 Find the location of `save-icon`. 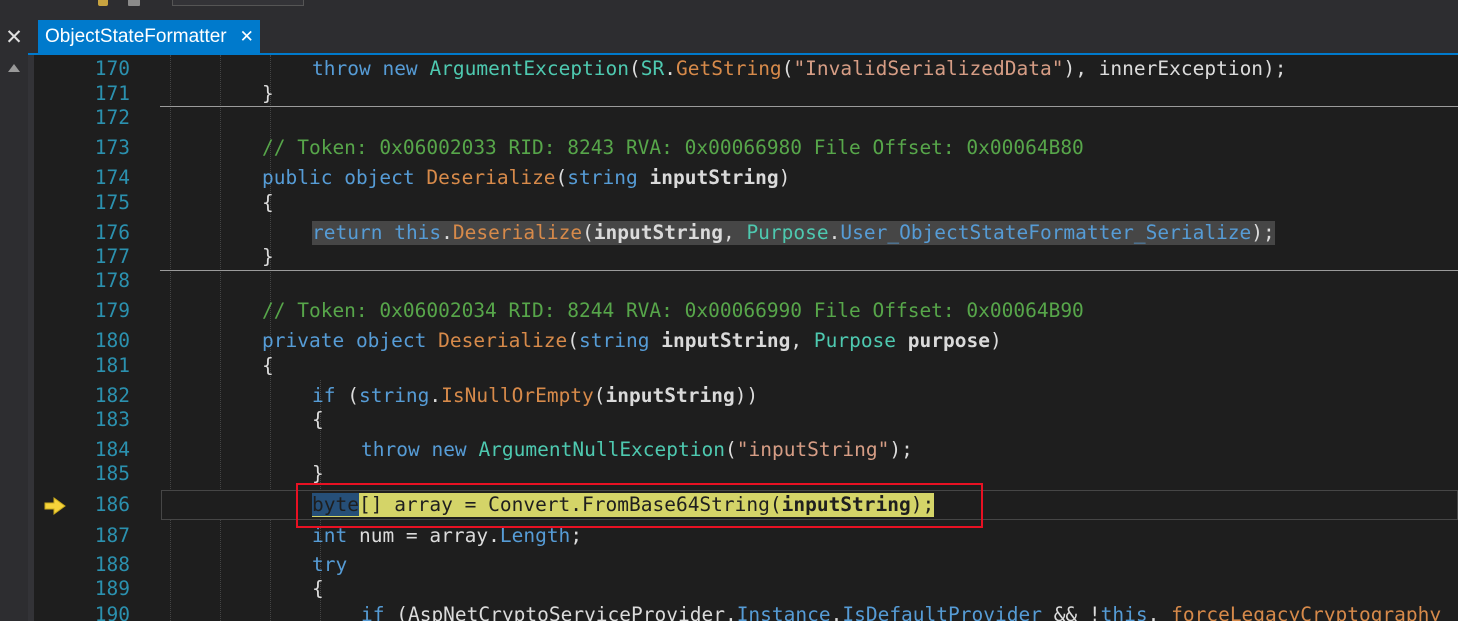

save-icon is located at coordinates (134, 3).